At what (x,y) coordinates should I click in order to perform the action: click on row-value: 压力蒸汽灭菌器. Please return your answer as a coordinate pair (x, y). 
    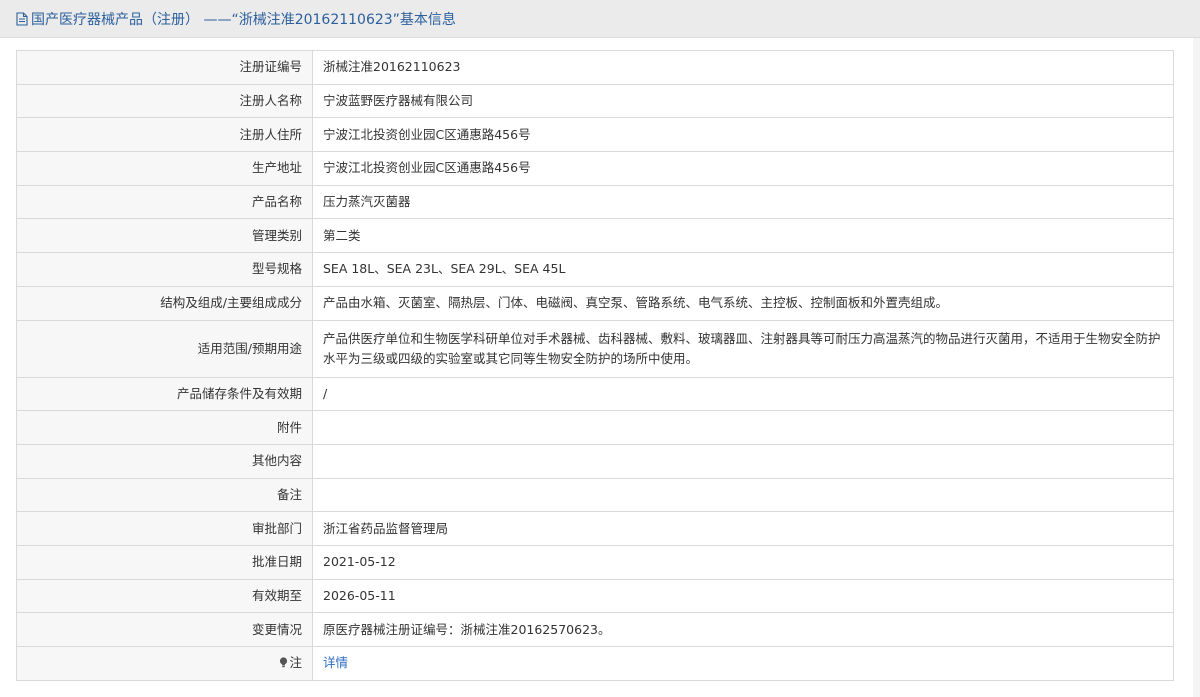
    Looking at the image, I should click on (743, 202).